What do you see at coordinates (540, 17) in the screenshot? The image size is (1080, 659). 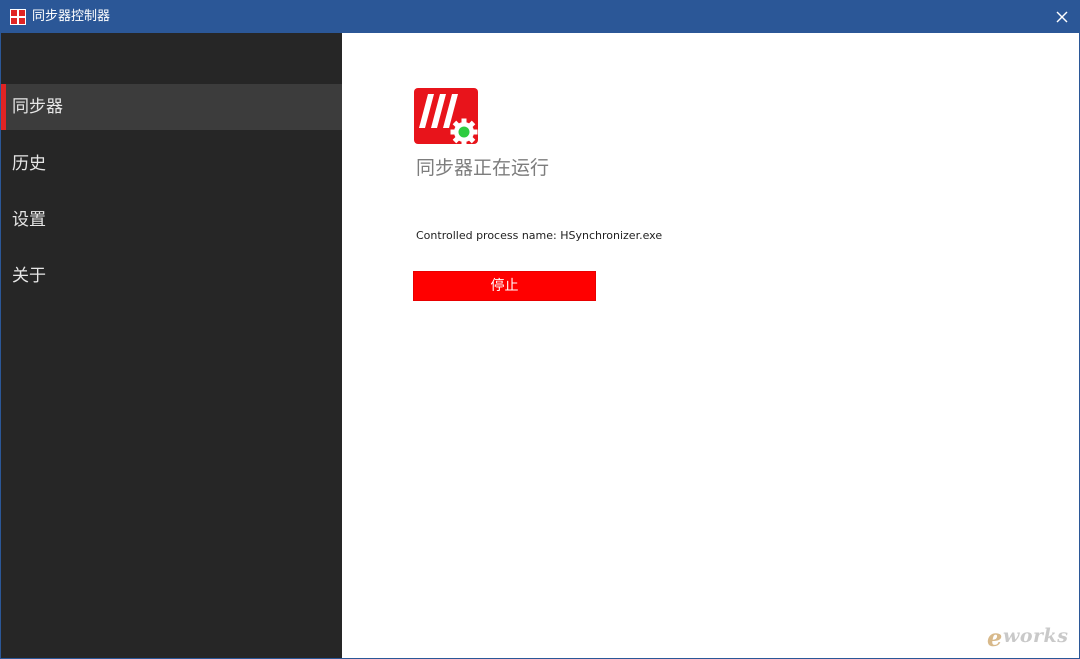 I see `title-bar: 同步器控制器` at bounding box center [540, 17].